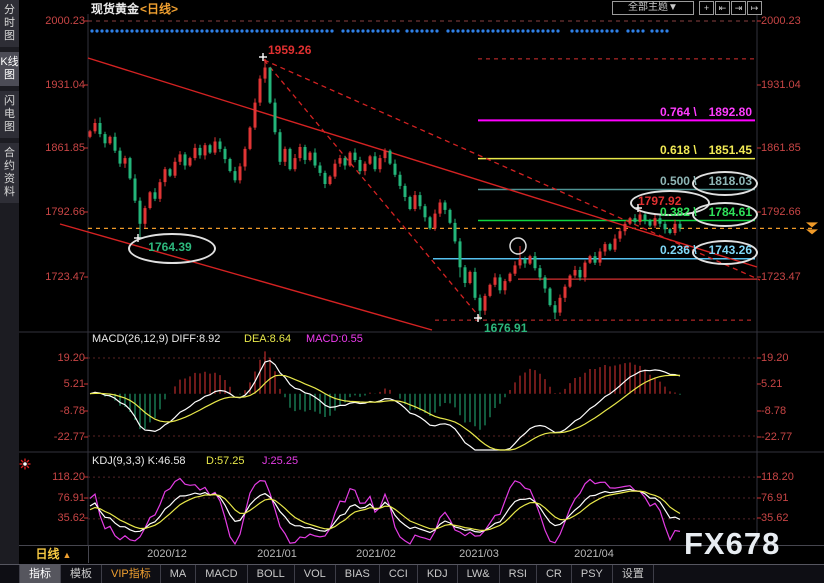  What do you see at coordinates (170, 247) in the screenshot?
I see `nov-low-label: 1764.39` at bounding box center [170, 247].